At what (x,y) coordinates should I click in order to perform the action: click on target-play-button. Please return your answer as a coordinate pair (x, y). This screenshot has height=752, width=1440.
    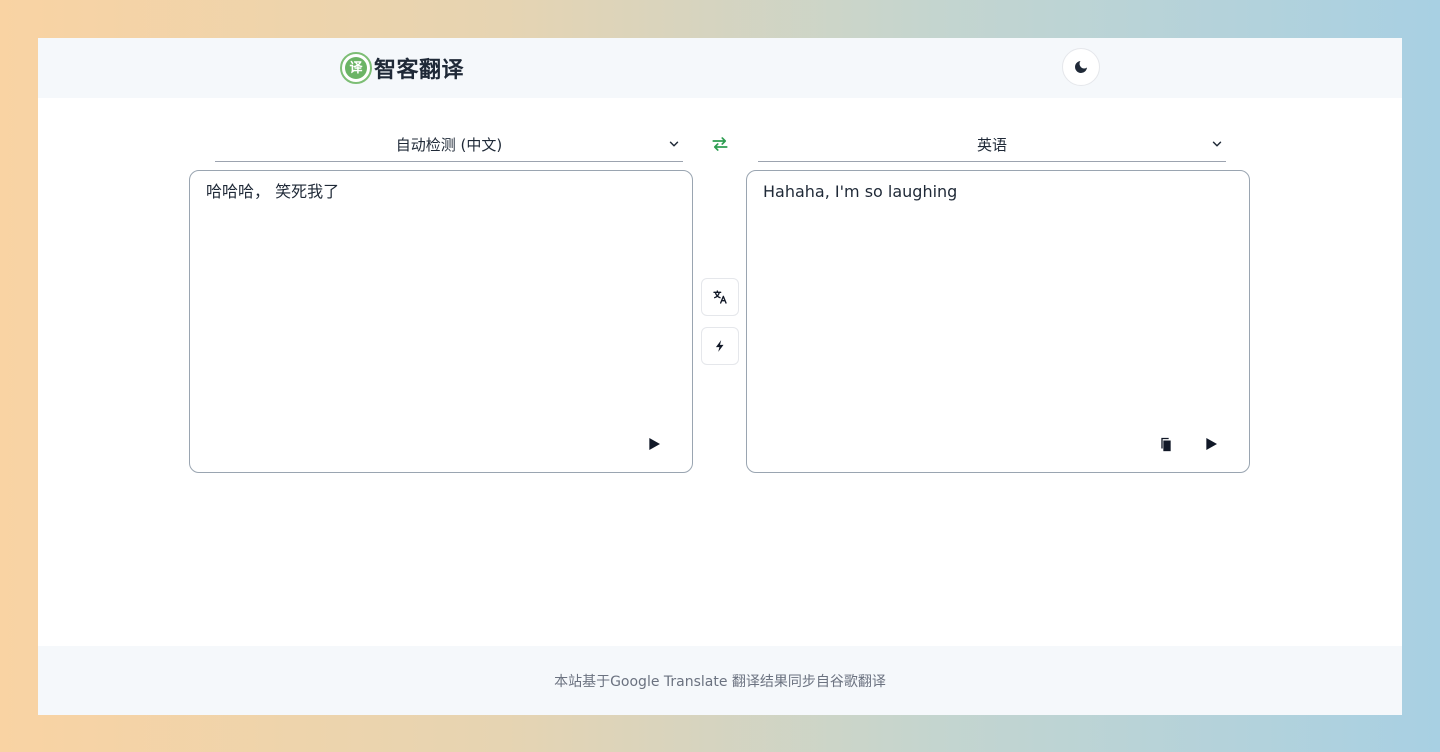
    Looking at the image, I should click on (1211, 444).